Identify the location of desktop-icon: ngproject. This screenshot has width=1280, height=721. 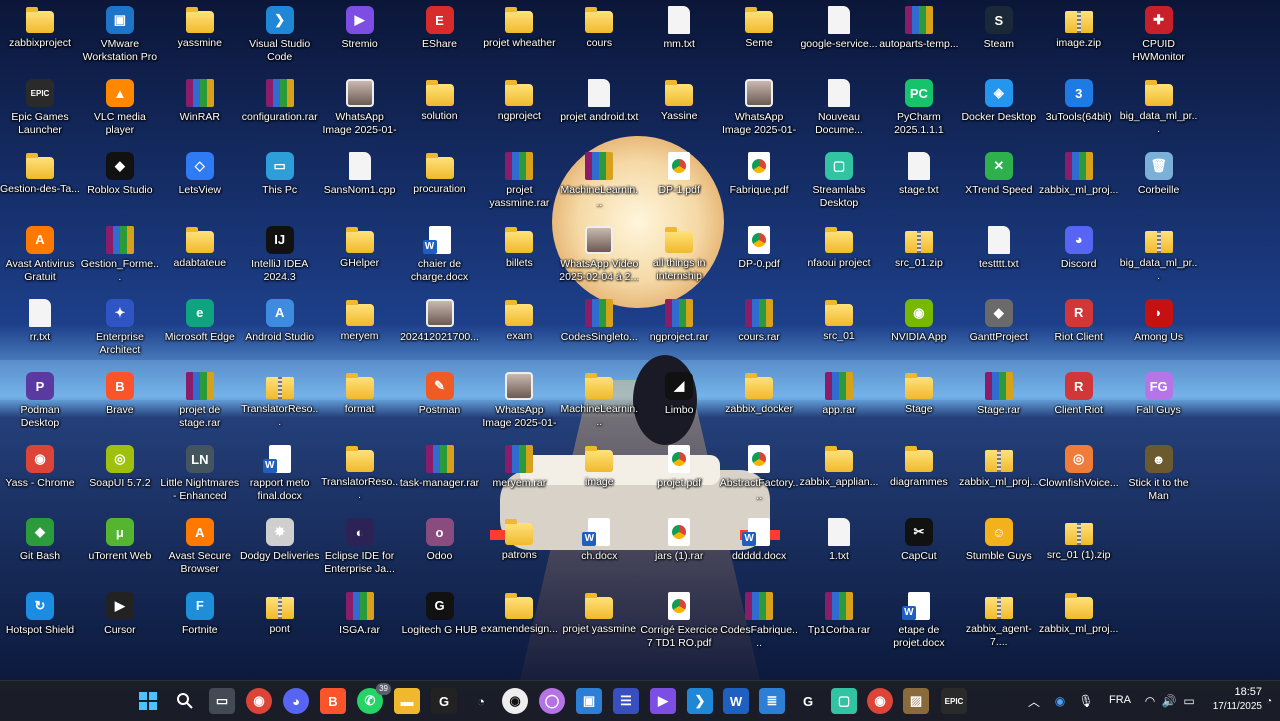
(519, 111).